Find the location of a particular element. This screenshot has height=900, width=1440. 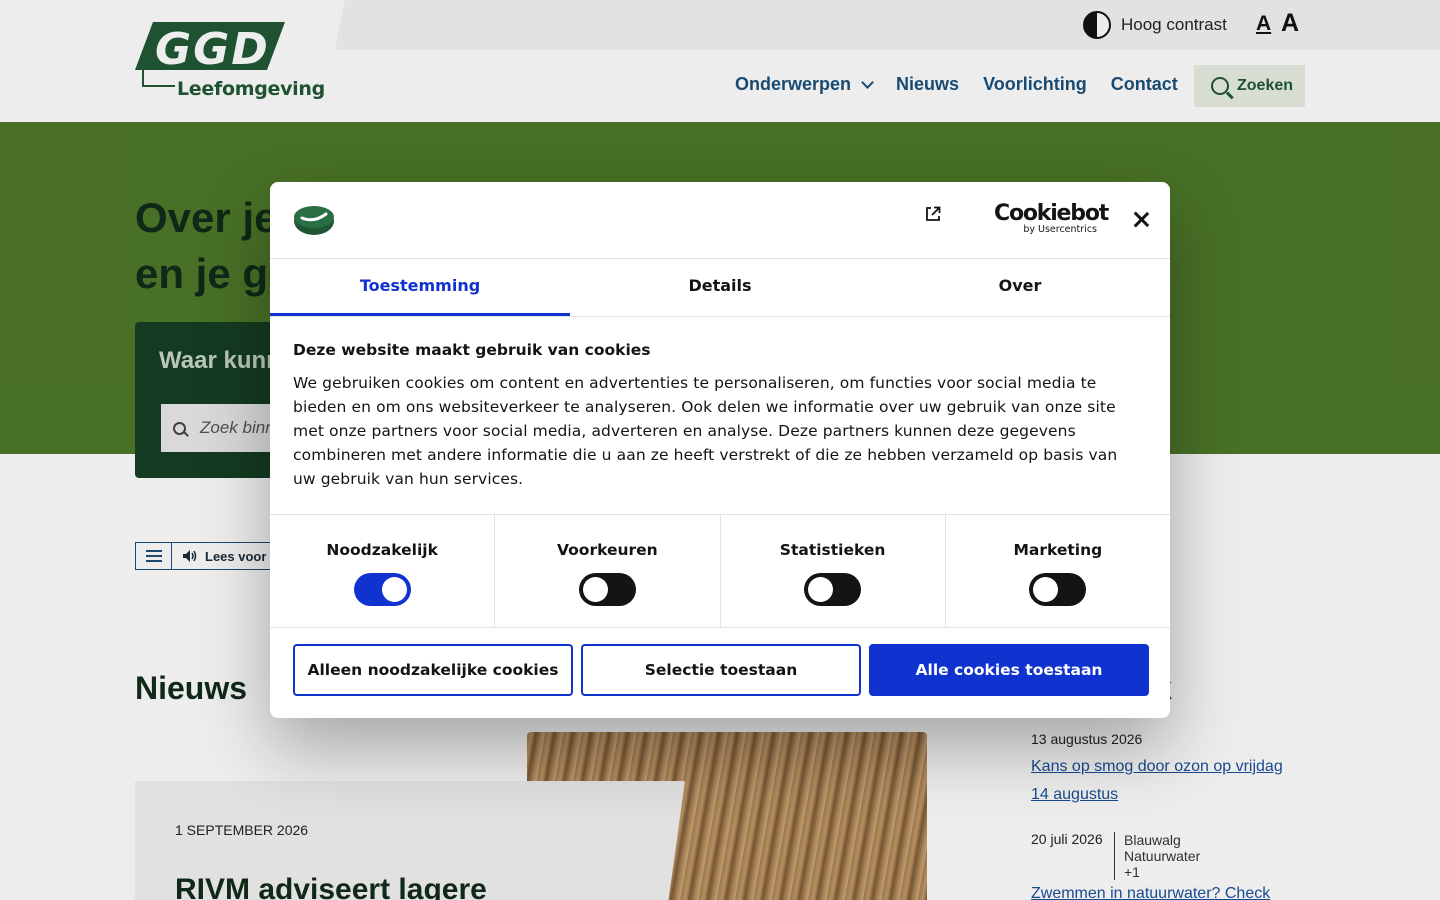

dialog-header: Cookiebot by Usercentrics is located at coordinates (720, 220).